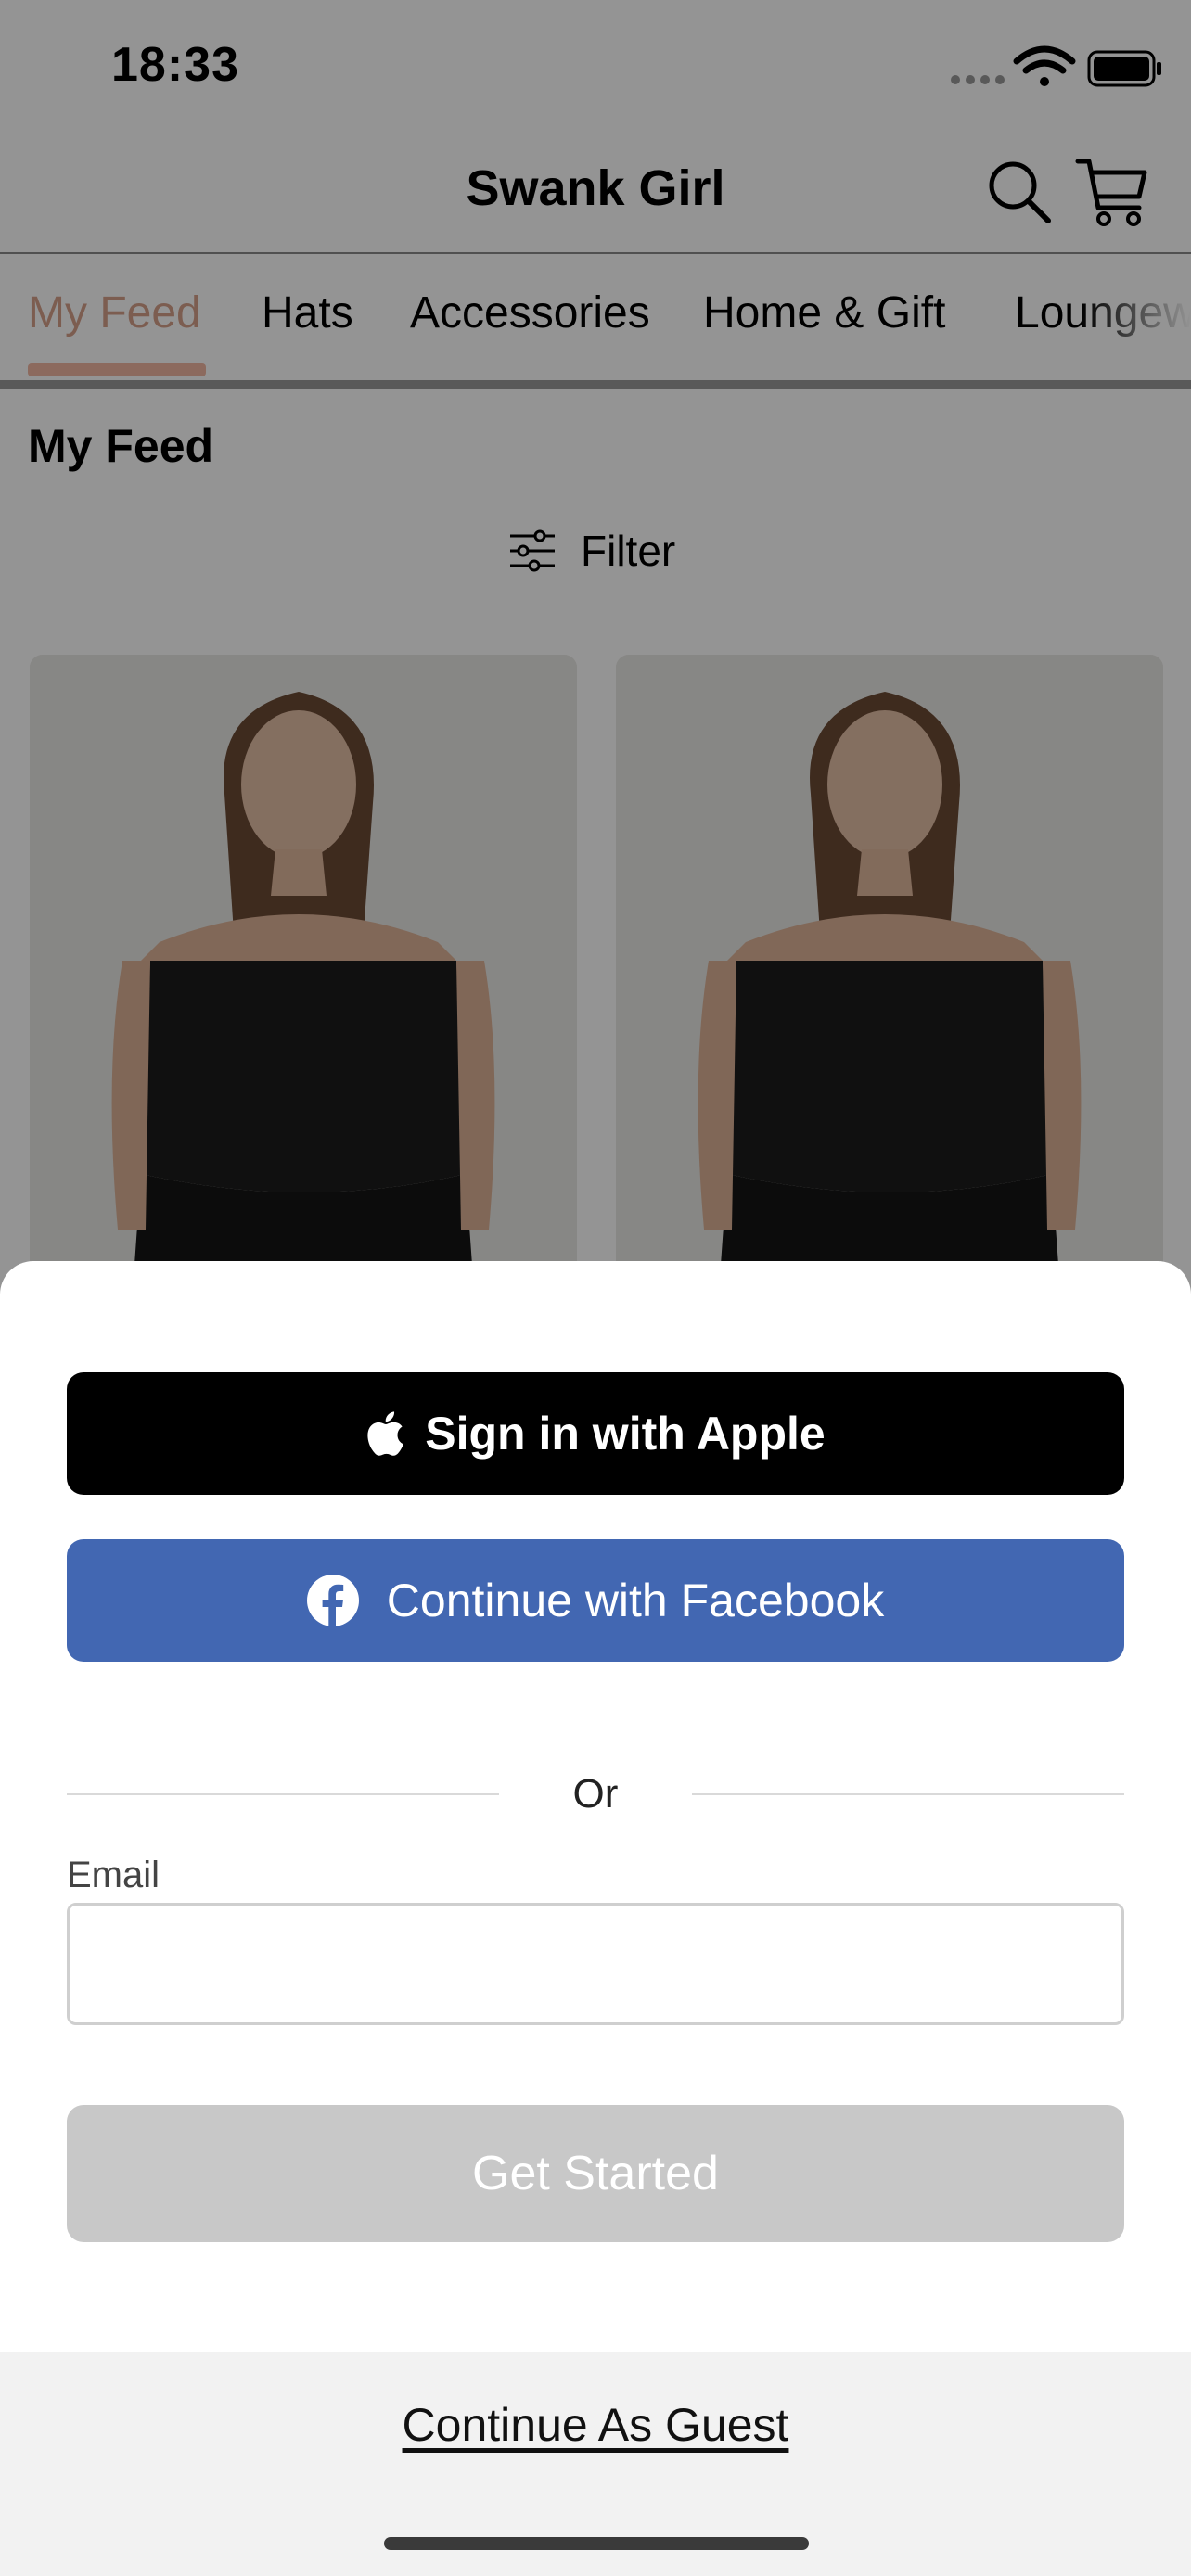 The height and width of the screenshot is (2576, 1191). I want to click on continue-with-facebook-button: Continue with Facebook, so click(595, 1600).